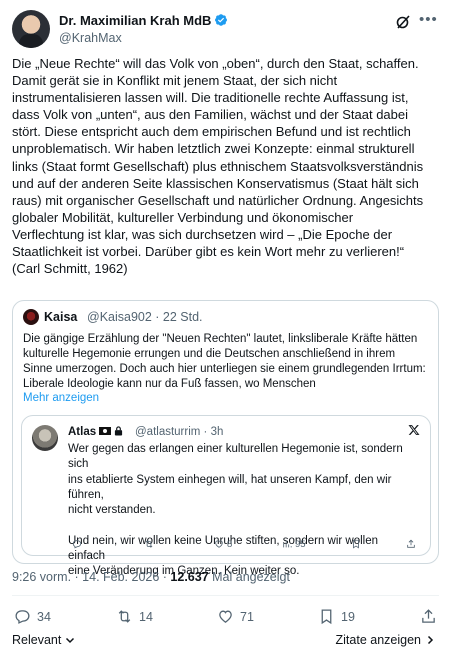  Describe the element at coordinates (230, 544) in the screenshot. I see `nested-like-count: 8` at that location.